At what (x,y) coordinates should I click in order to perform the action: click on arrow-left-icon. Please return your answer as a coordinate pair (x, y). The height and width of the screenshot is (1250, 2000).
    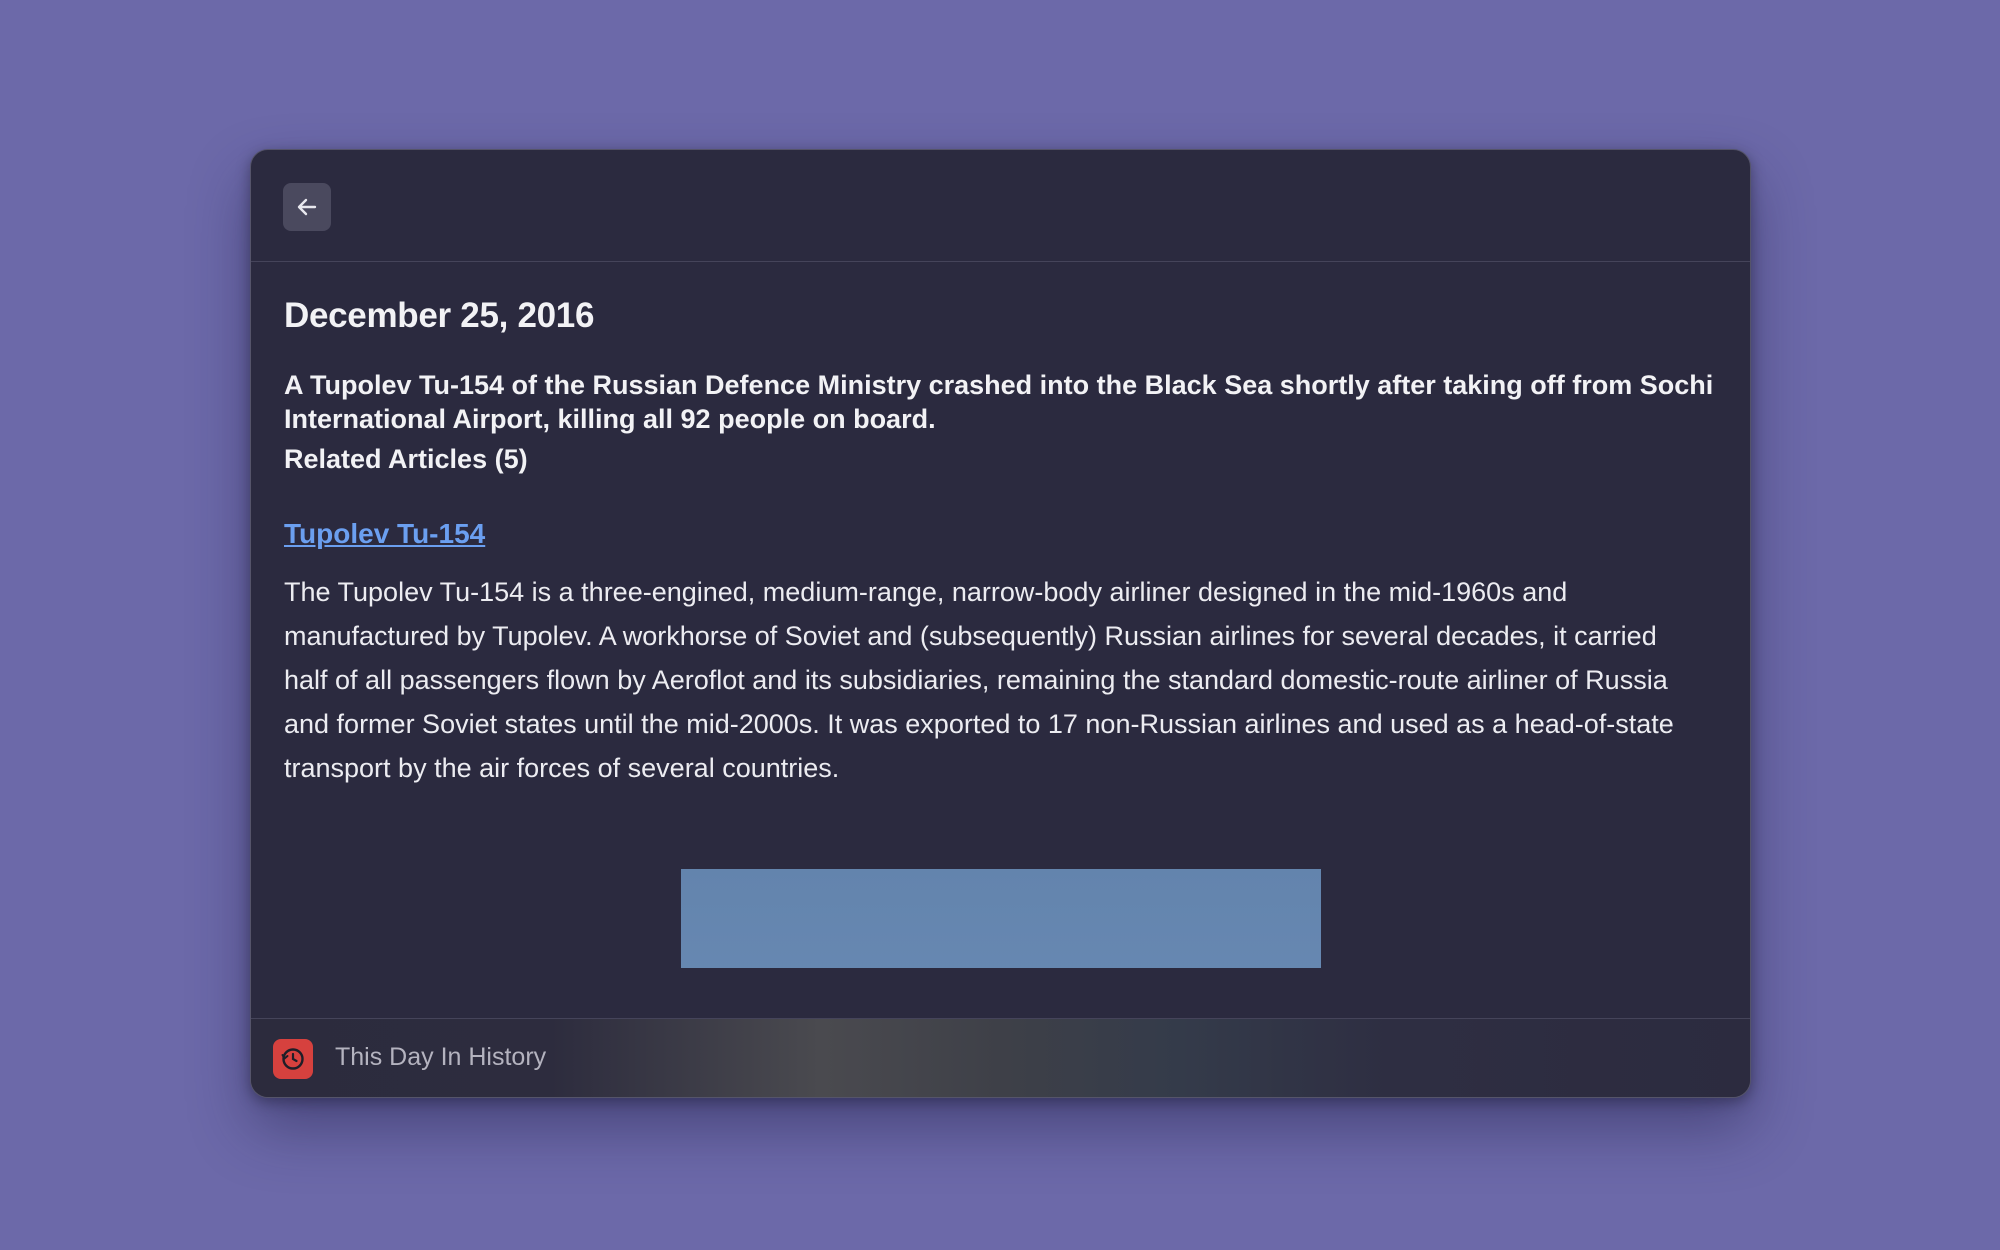
    Looking at the image, I should click on (307, 207).